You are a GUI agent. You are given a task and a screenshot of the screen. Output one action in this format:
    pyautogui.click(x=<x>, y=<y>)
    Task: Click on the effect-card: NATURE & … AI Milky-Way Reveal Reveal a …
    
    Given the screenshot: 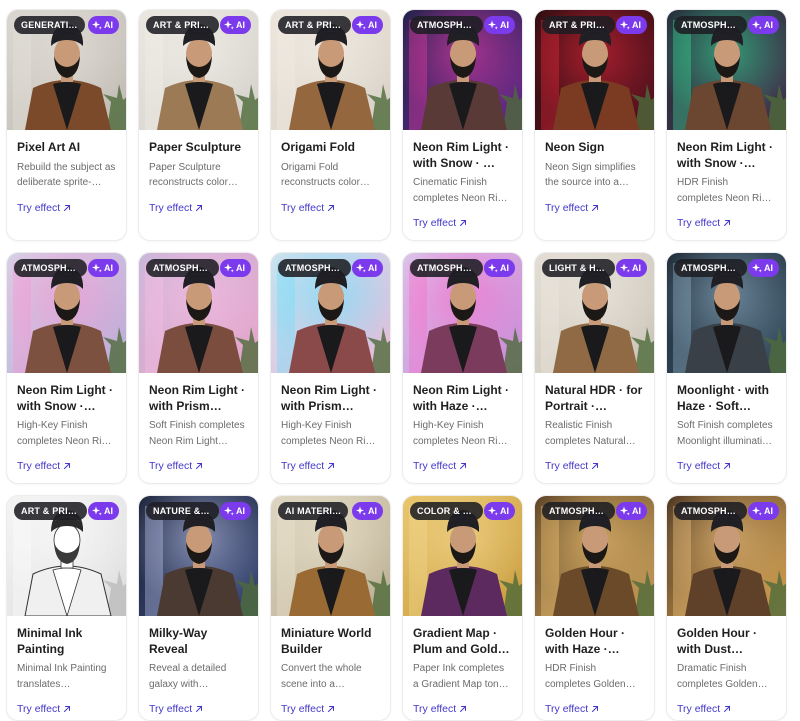 What is the action you would take?
    pyautogui.click(x=198, y=608)
    